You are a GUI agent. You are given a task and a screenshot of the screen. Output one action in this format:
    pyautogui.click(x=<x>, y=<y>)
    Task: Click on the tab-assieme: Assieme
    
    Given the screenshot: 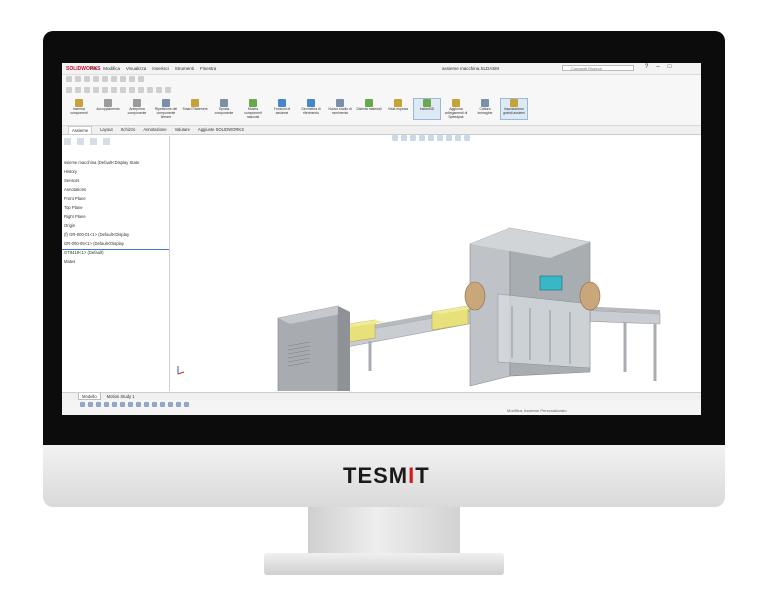 What is the action you would take?
    pyautogui.click(x=80, y=130)
    